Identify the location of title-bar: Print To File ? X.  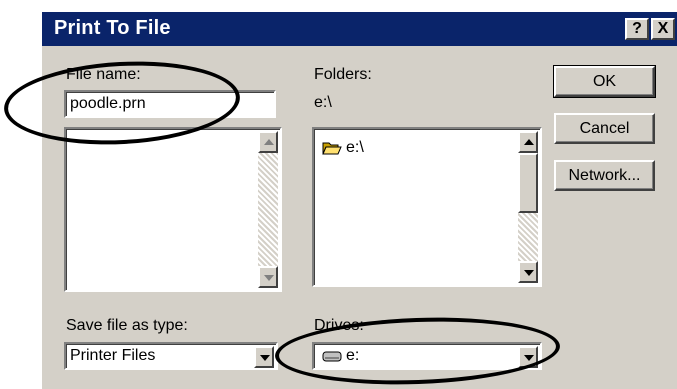
(359, 29).